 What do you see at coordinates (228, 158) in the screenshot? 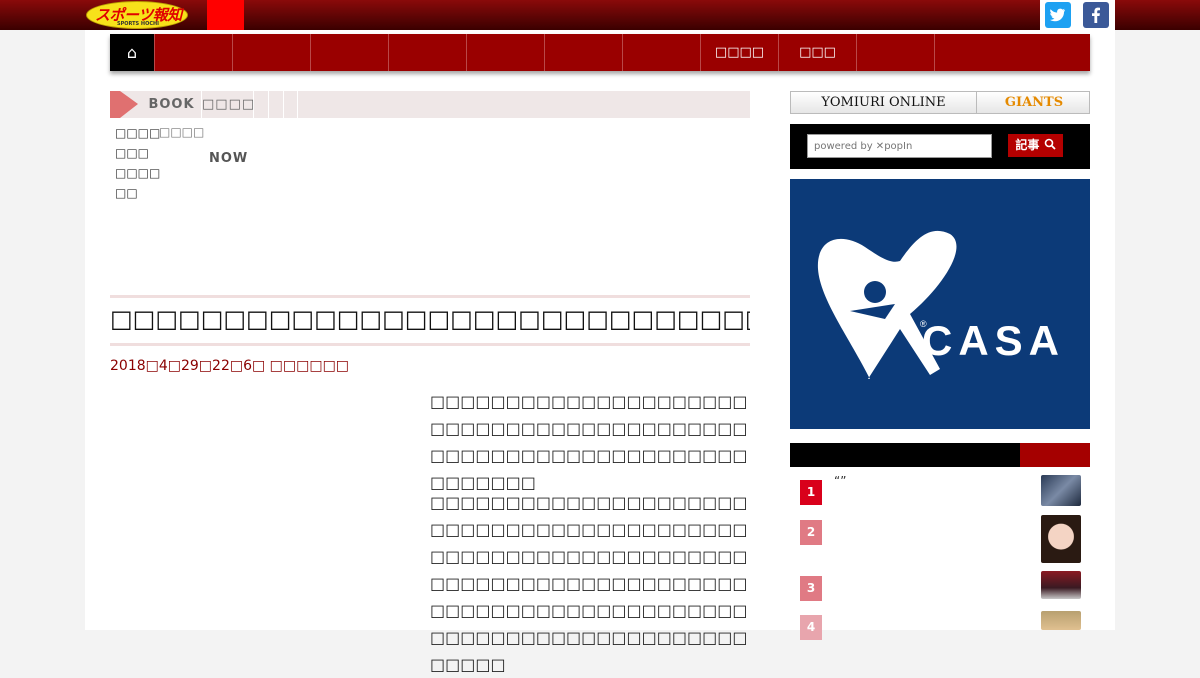
I see `subcat-now: NOW` at bounding box center [228, 158].